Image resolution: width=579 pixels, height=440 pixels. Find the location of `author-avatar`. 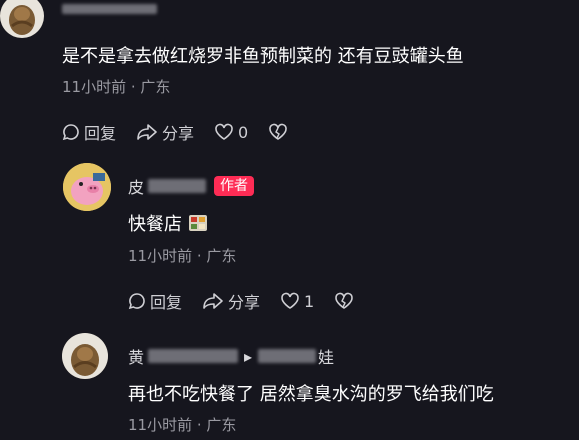

author-avatar is located at coordinates (87, 187).